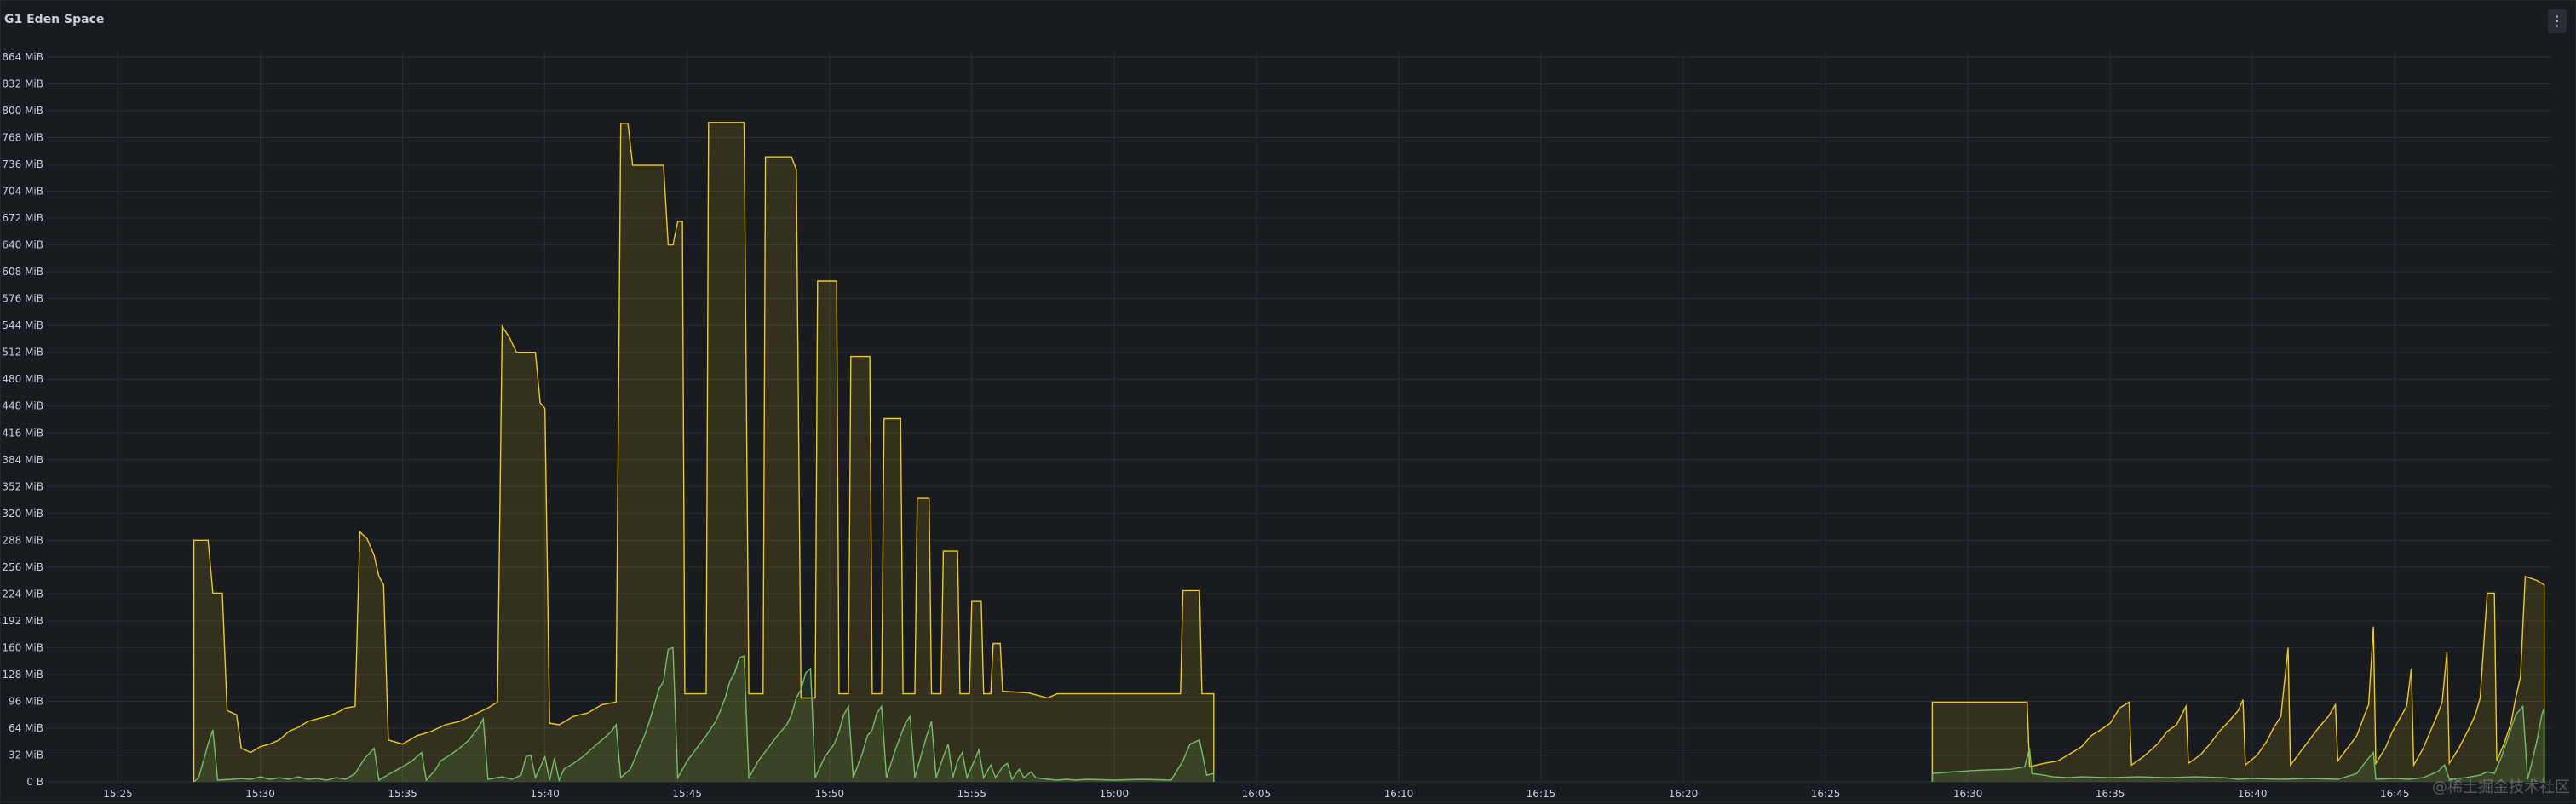  Describe the element at coordinates (26, 755) in the screenshot. I see `y-tick-label: 32 MiB` at that location.